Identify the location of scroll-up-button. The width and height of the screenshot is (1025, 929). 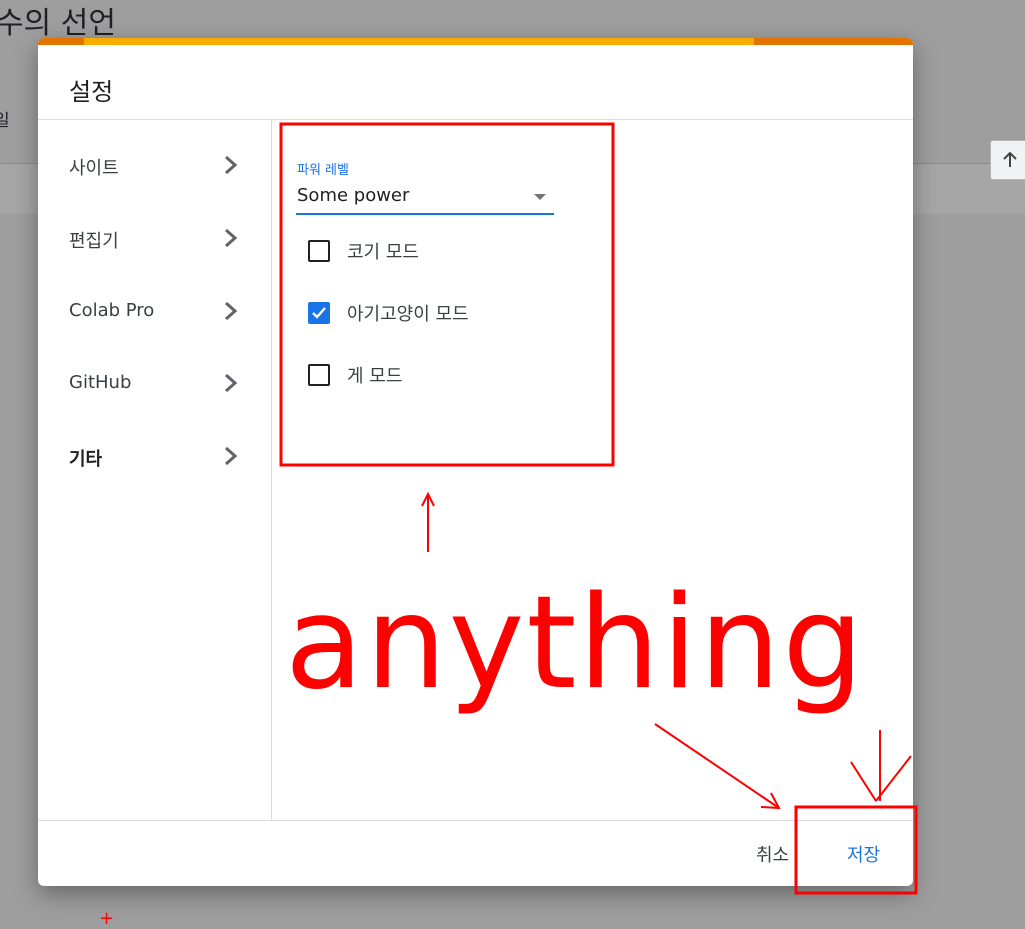
(1007, 160).